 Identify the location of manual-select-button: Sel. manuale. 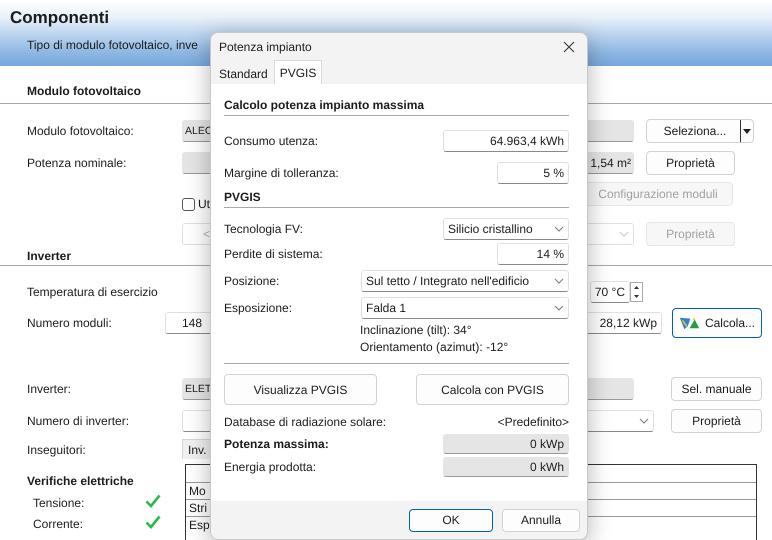
(716, 389).